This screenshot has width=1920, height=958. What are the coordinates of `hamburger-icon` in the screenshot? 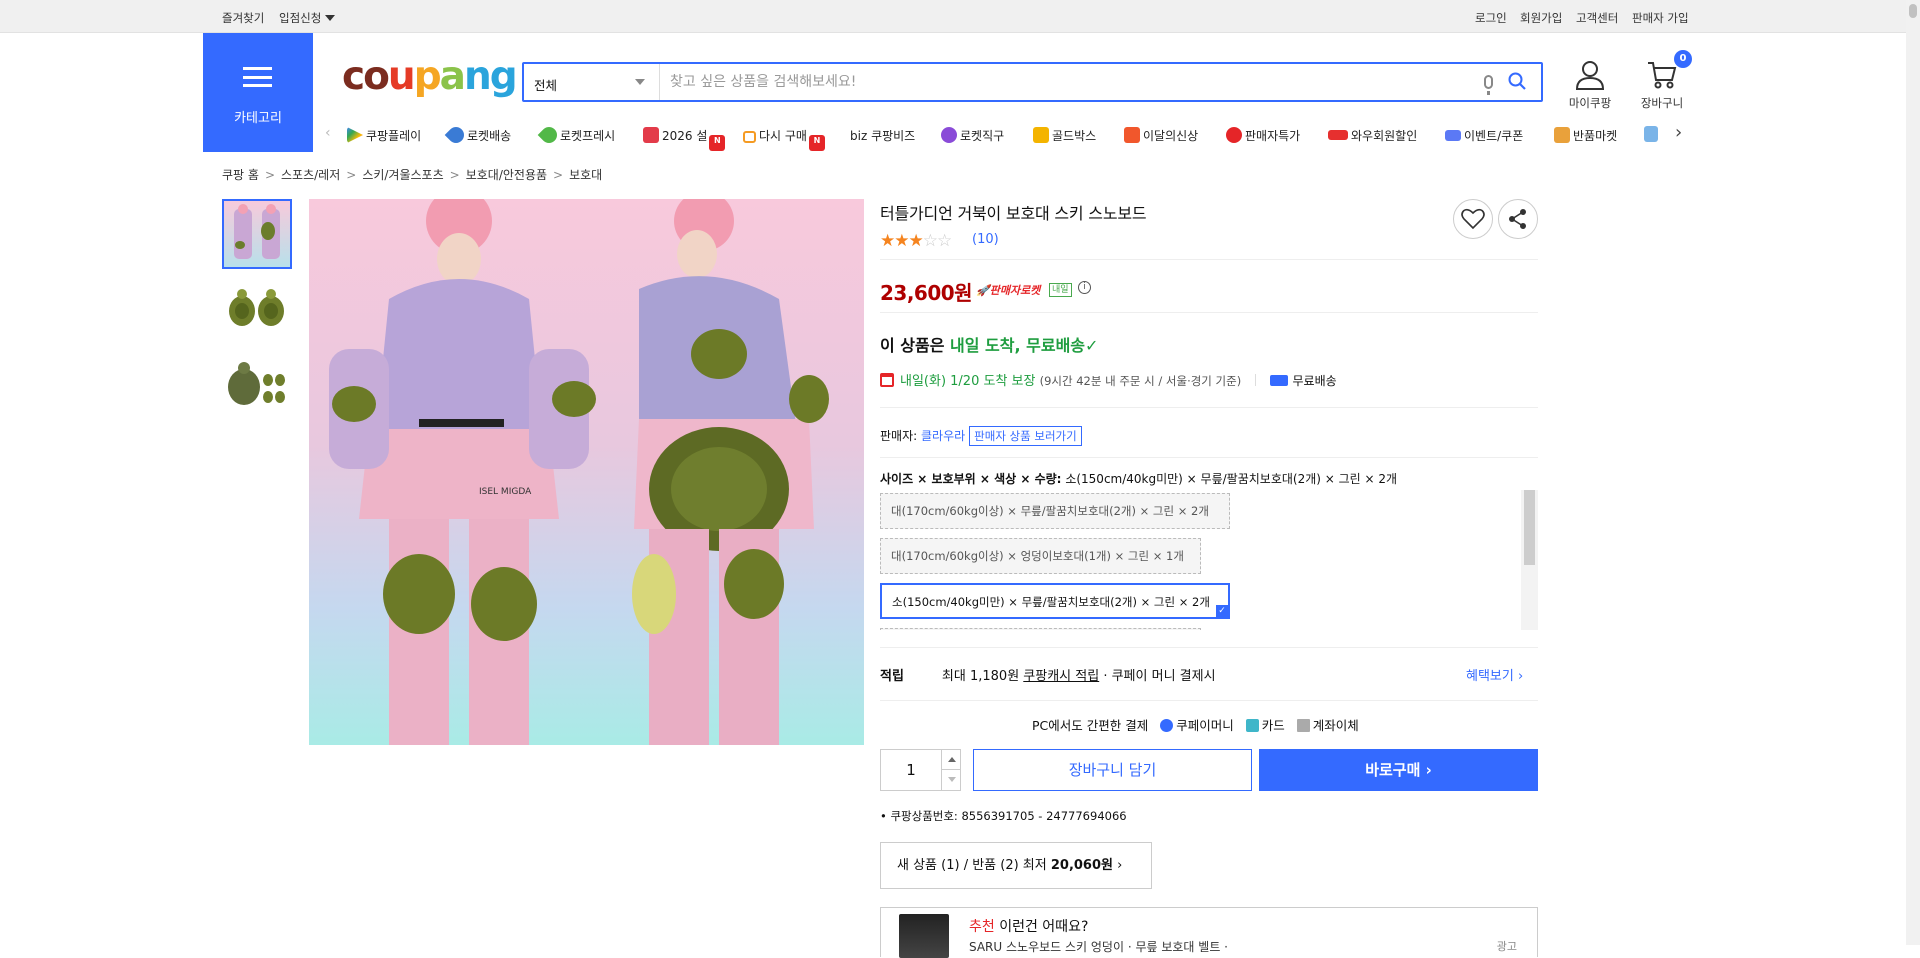 It's located at (257, 77).